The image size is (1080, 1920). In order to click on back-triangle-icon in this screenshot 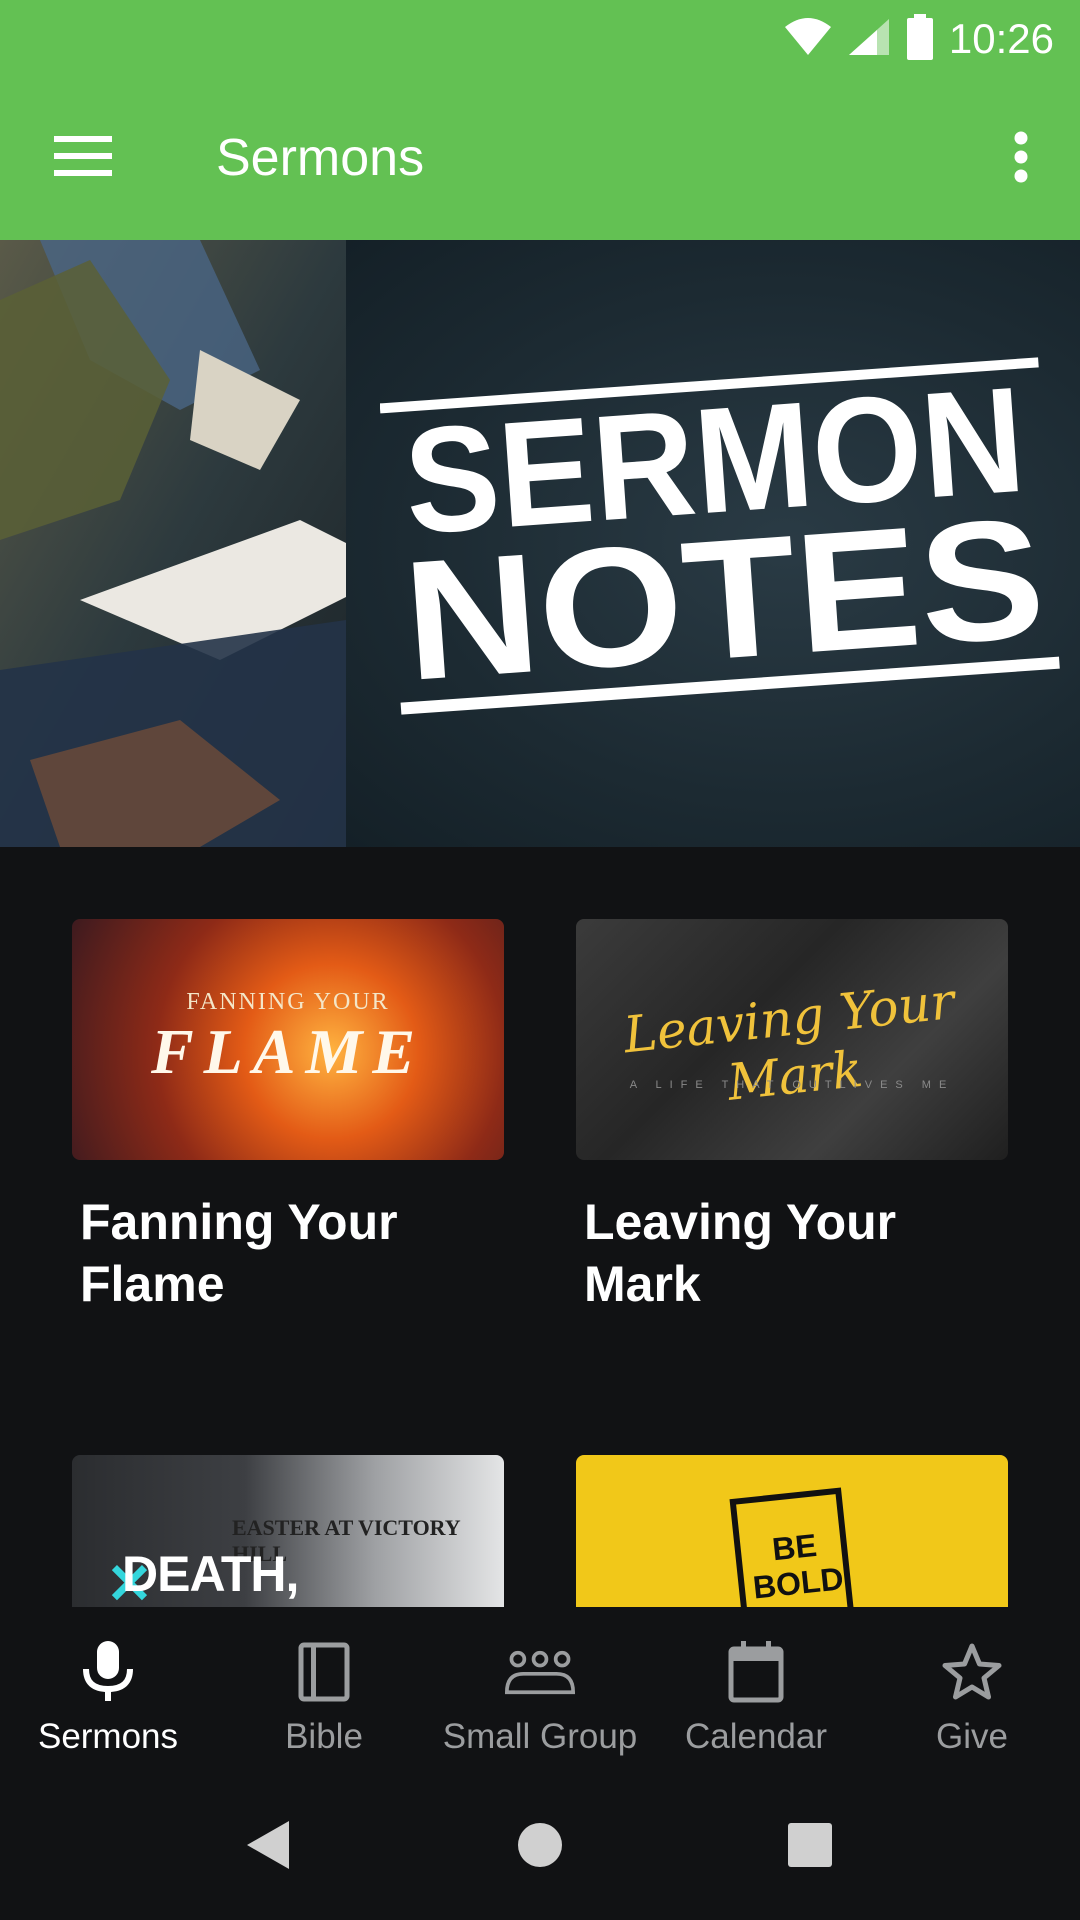, I will do `click(268, 1847)`.